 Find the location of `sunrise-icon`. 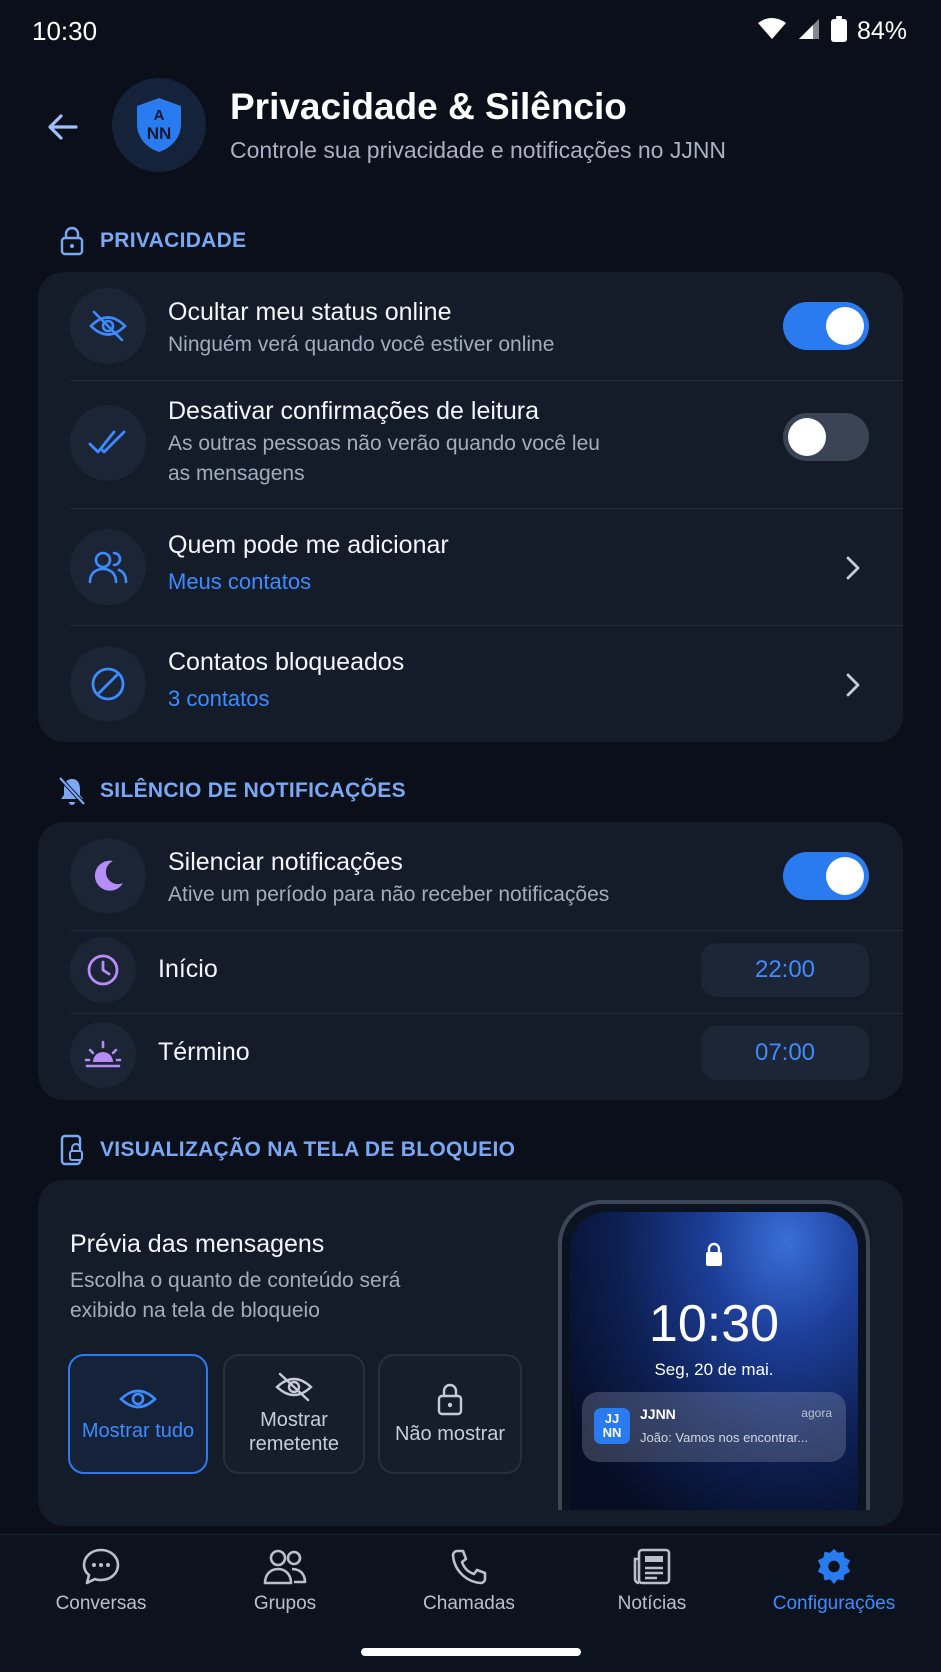

sunrise-icon is located at coordinates (103, 1055).